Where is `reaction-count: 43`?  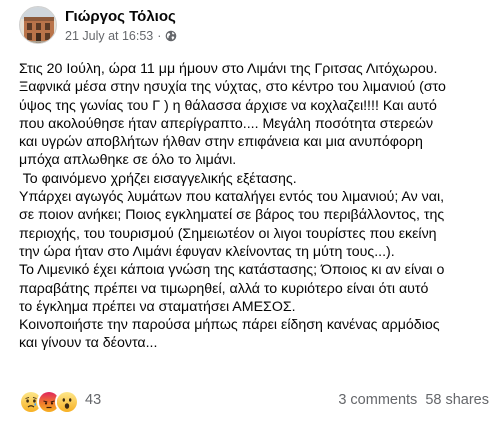
reaction-count: 43 is located at coordinates (93, 400).